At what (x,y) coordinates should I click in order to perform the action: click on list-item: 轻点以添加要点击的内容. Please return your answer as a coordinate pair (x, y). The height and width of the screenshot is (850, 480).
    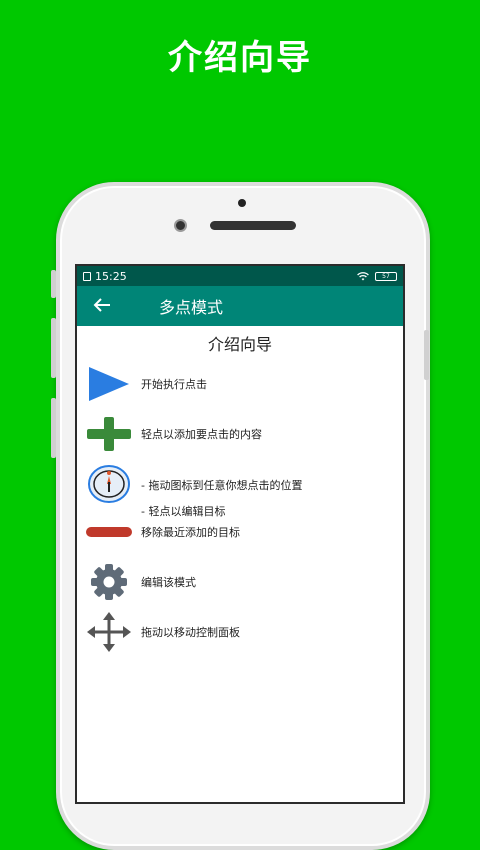
    Looking at the image, I should click on (240, 434).